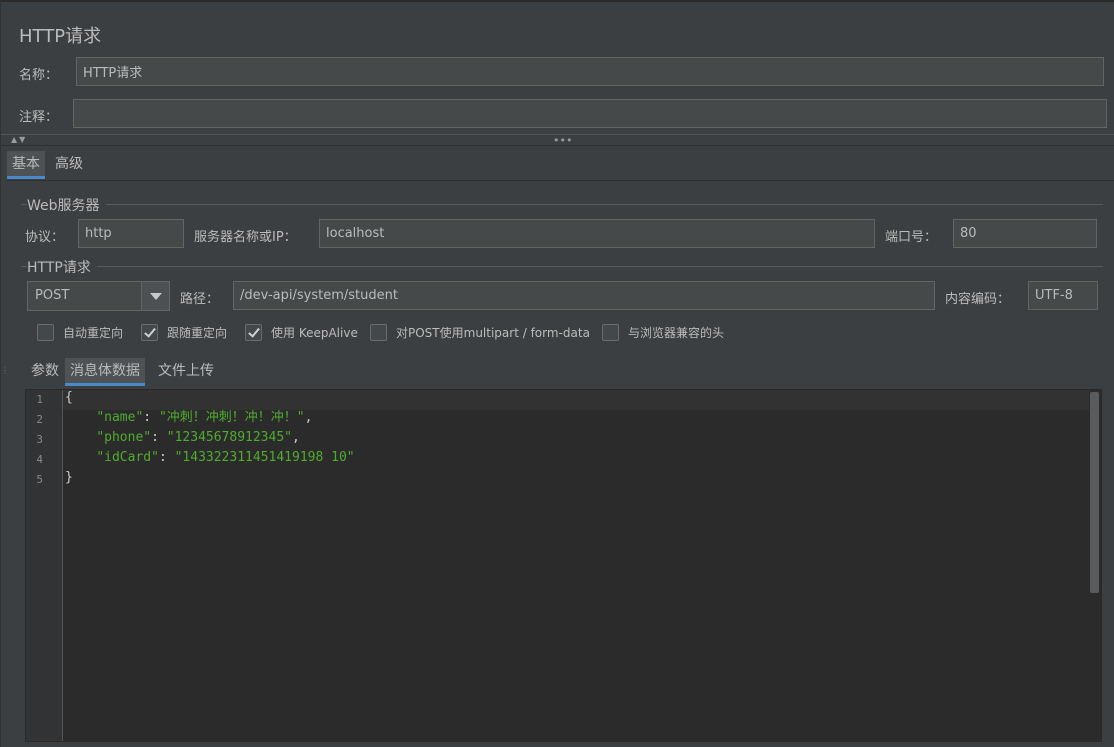 The width and height of the screenshot is (1114, 747). What do you see at coordinates (562, 140) in the screenshot?
I see `drag-handle-icon: •••` at bounding box center [562, 140].